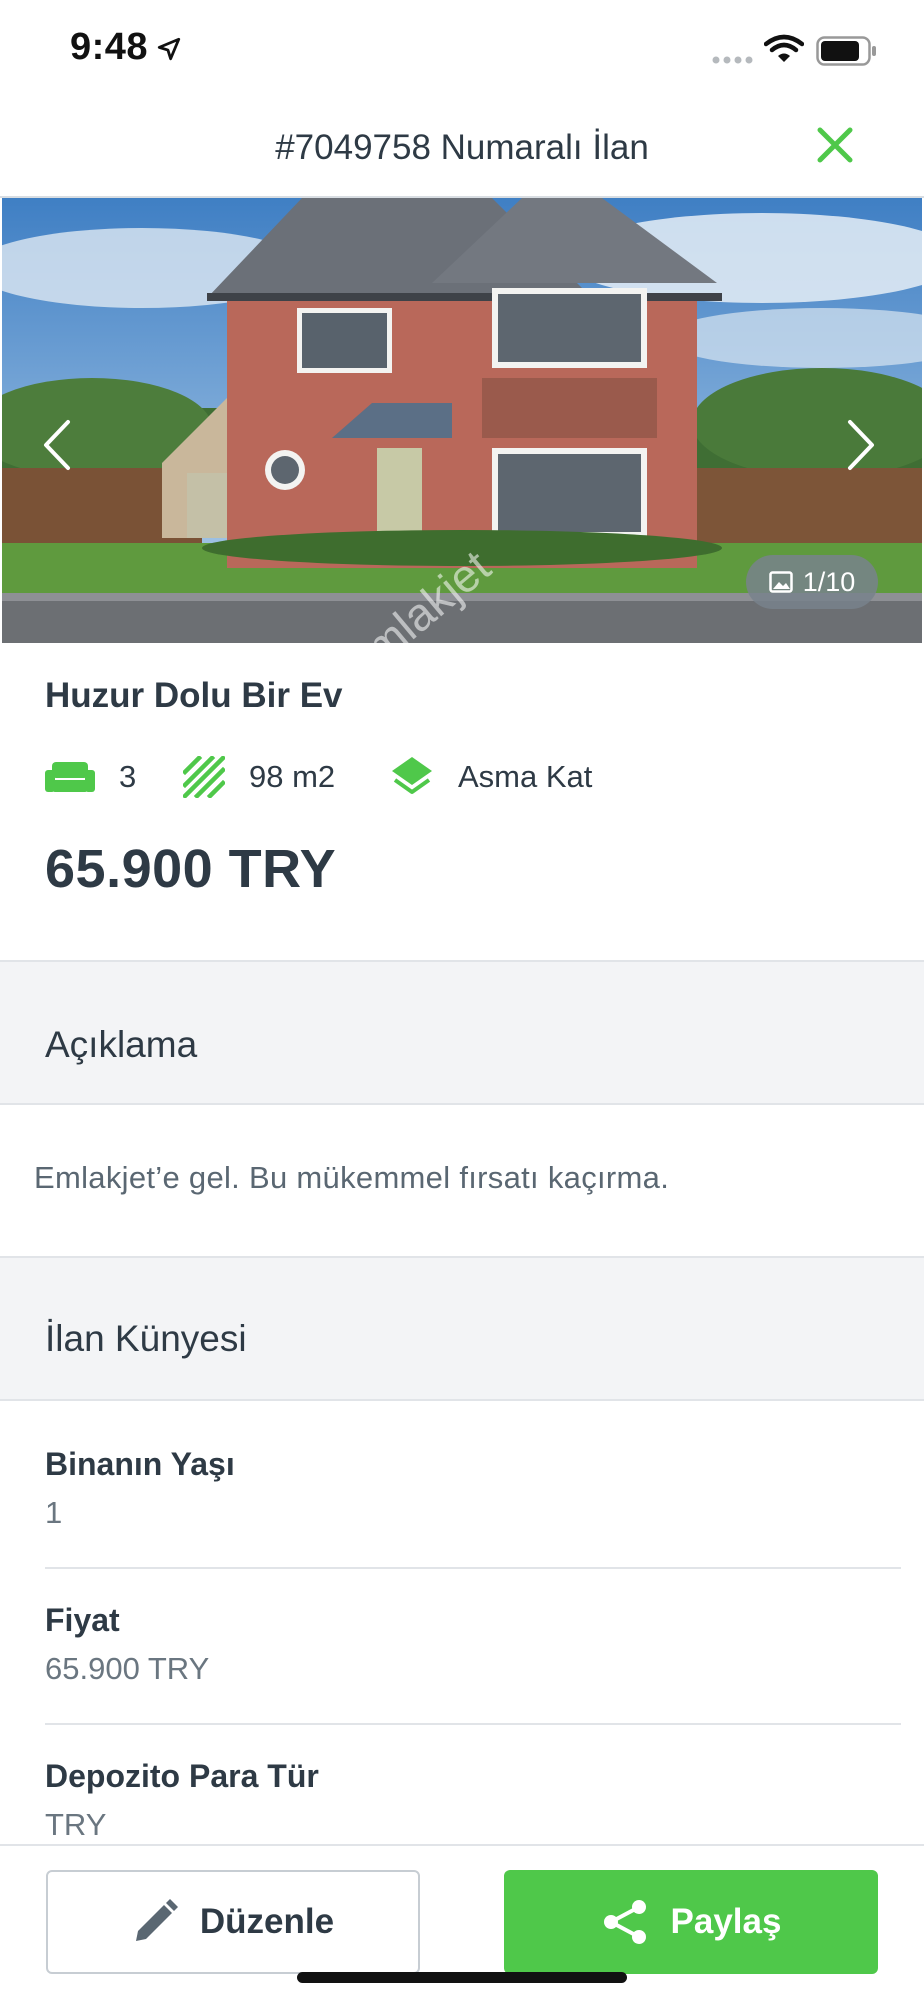  Describe the element at coordinates (780, 582) in the screenshot. I see `image-icon` at that location.